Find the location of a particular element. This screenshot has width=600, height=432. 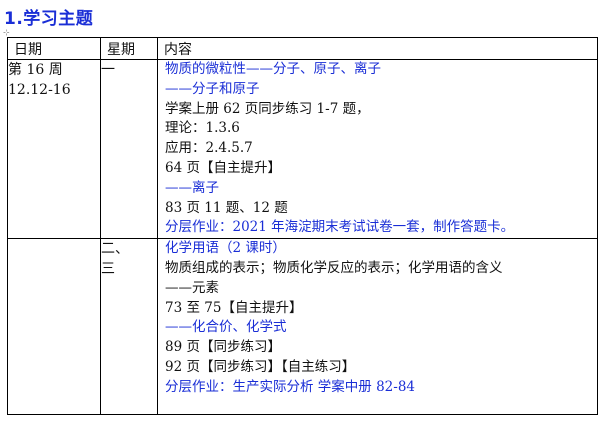

content-line: 分层作业：2021 年海淀期末考试试卷一套，制作答题卡。 is located at coordinates (340, 227).